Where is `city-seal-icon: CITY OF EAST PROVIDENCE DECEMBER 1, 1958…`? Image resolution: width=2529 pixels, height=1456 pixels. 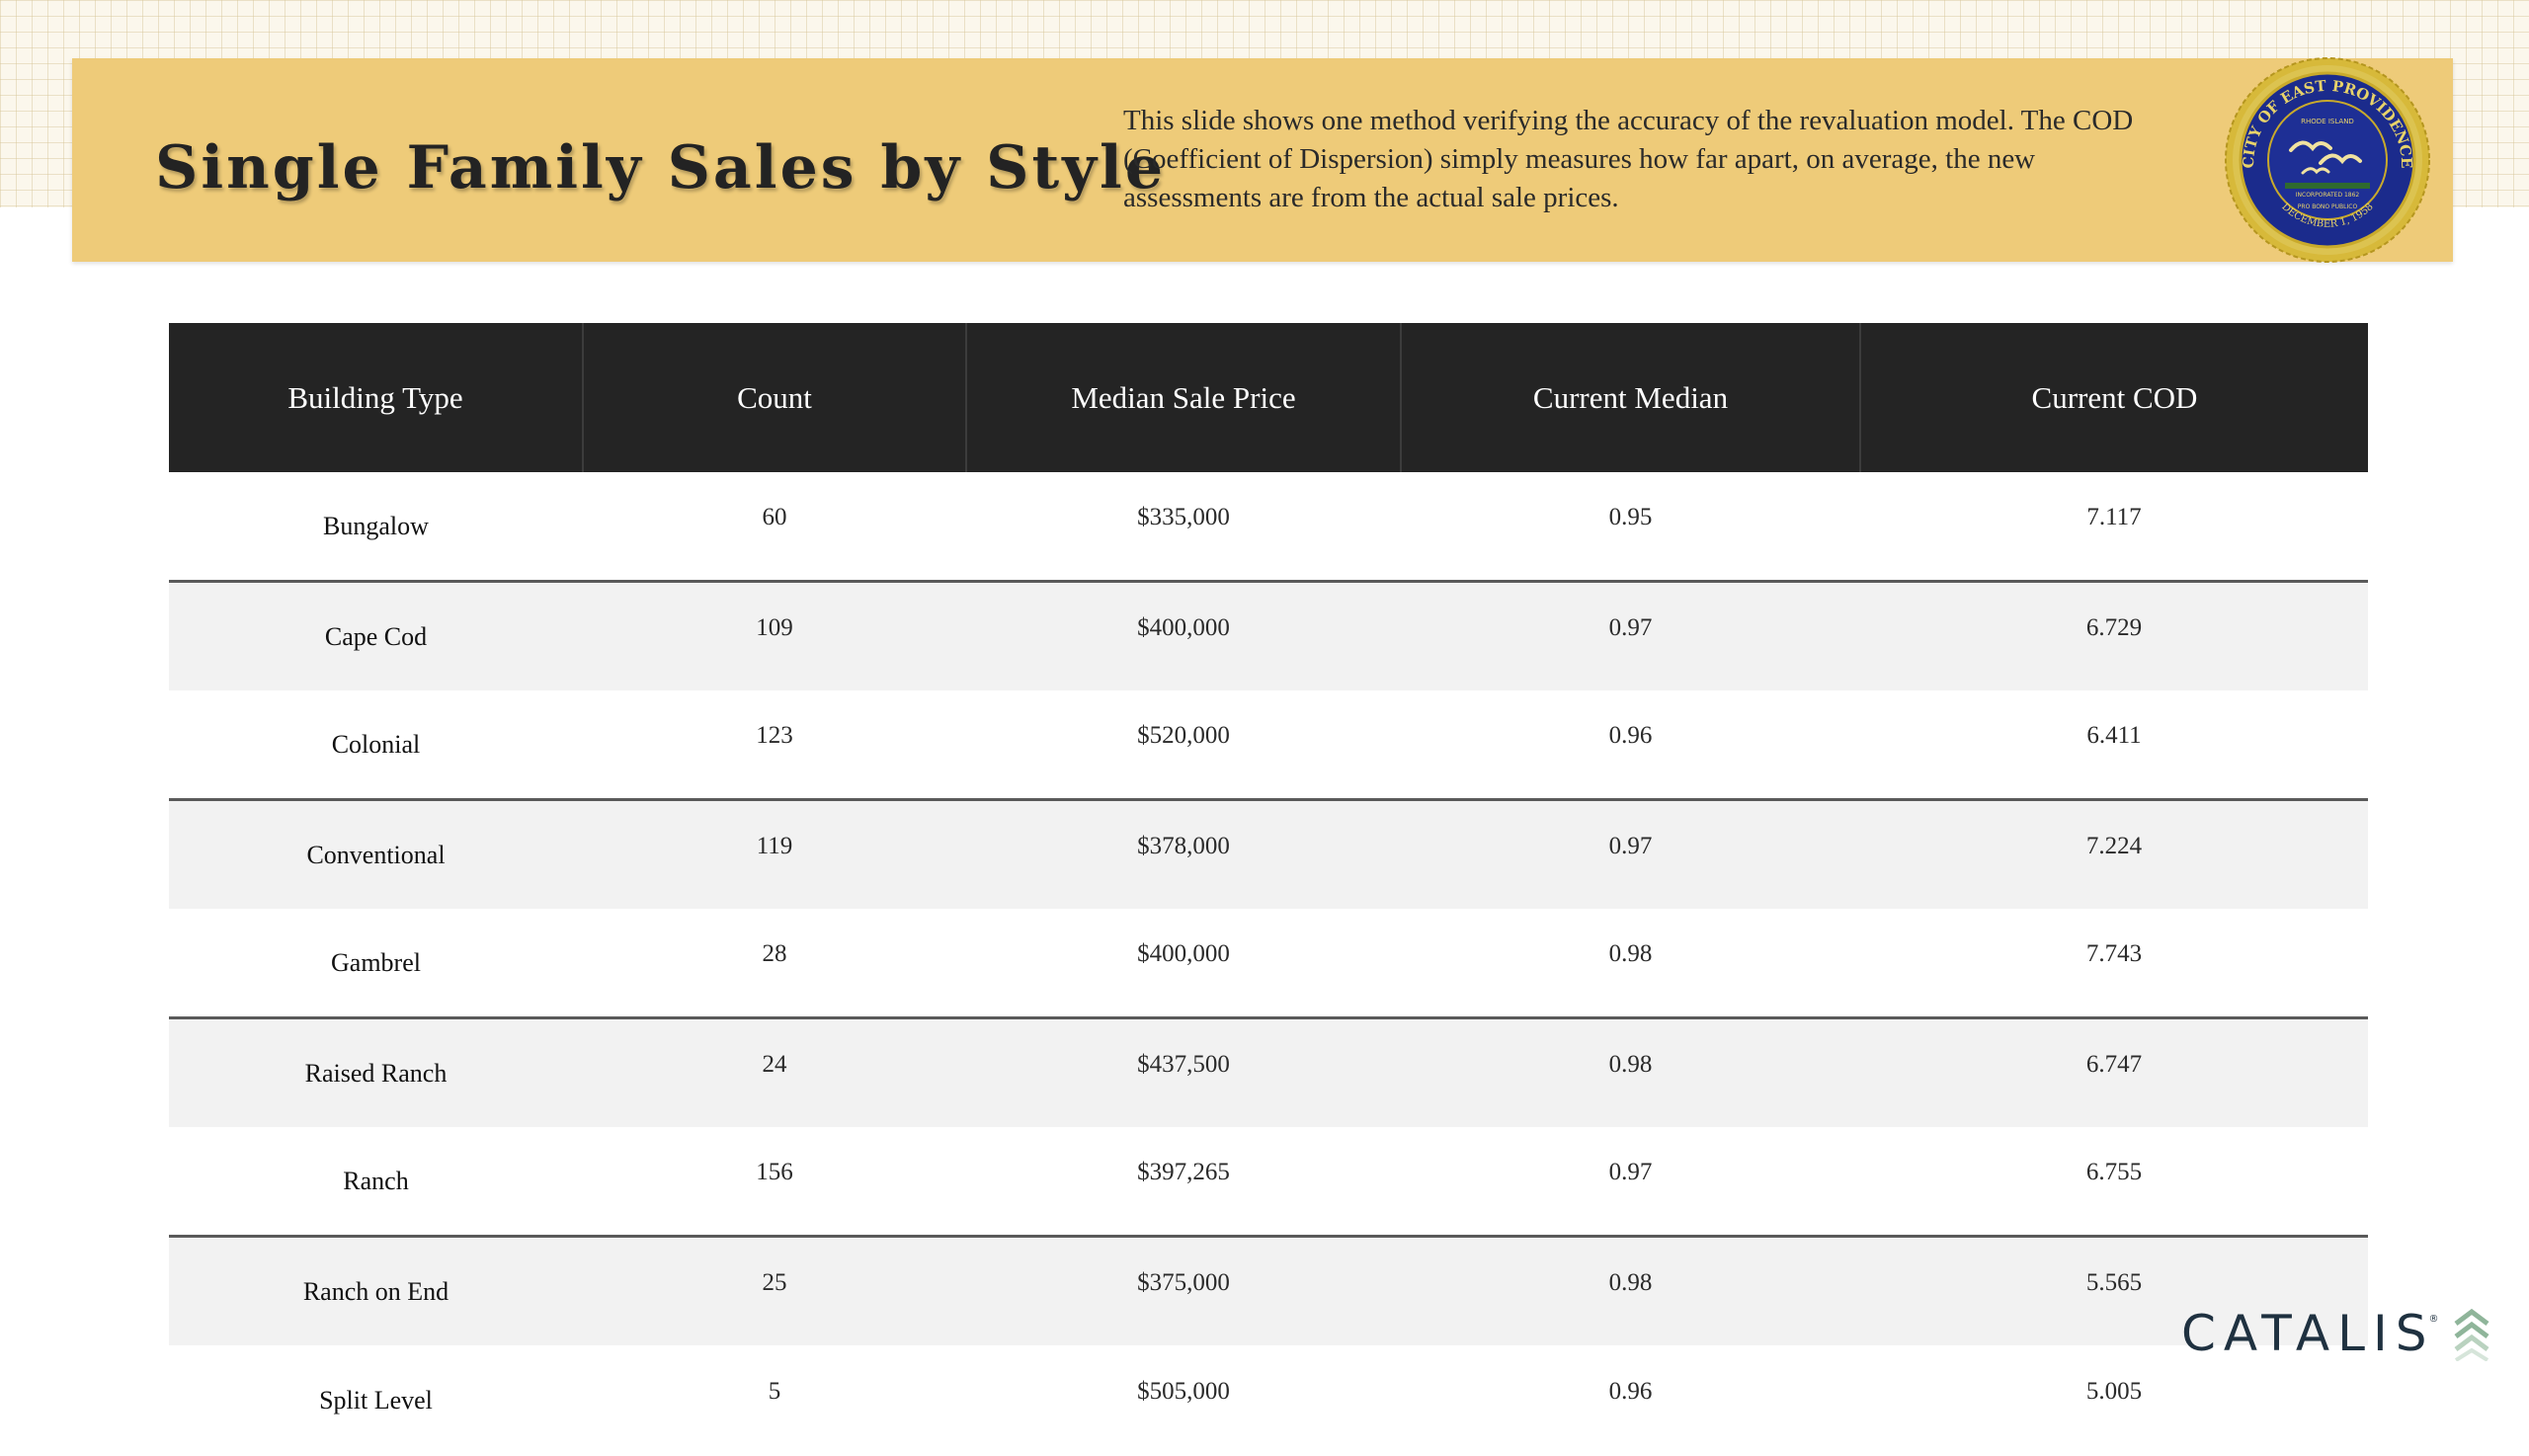 city-seal-icon: CITY OF EAST PROVIDENCE DECEMBER 1, 1958… is located at coordinates (2327, 160).